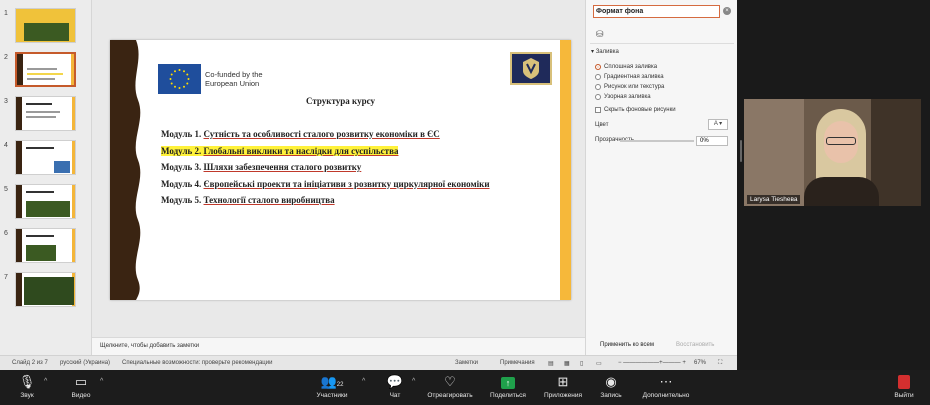  Describe the element at coordinates (6, 13) in the screenshot. I see `thumbnail-number: 1` at that location.